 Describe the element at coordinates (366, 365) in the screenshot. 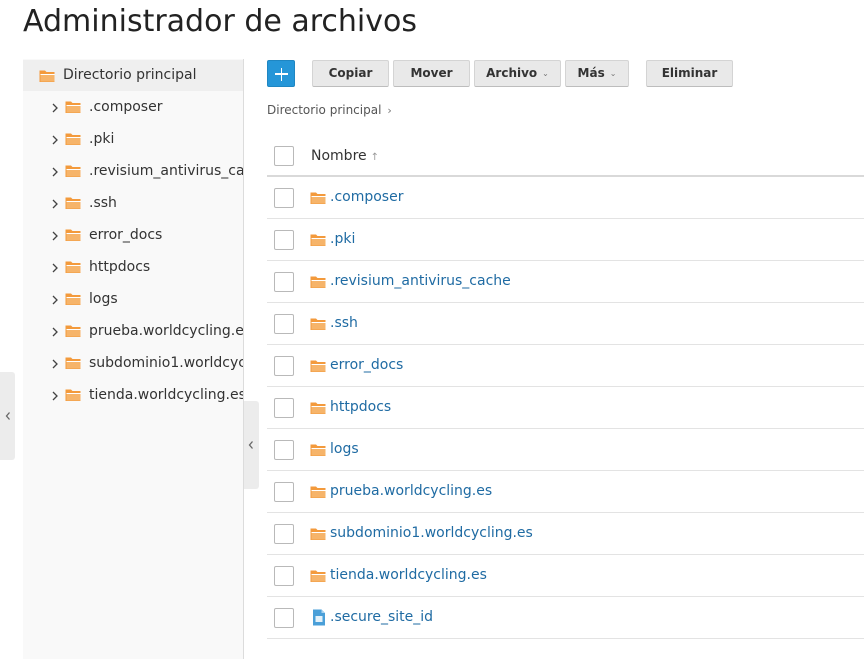

I see `file-name-link: error_docs` at that location.